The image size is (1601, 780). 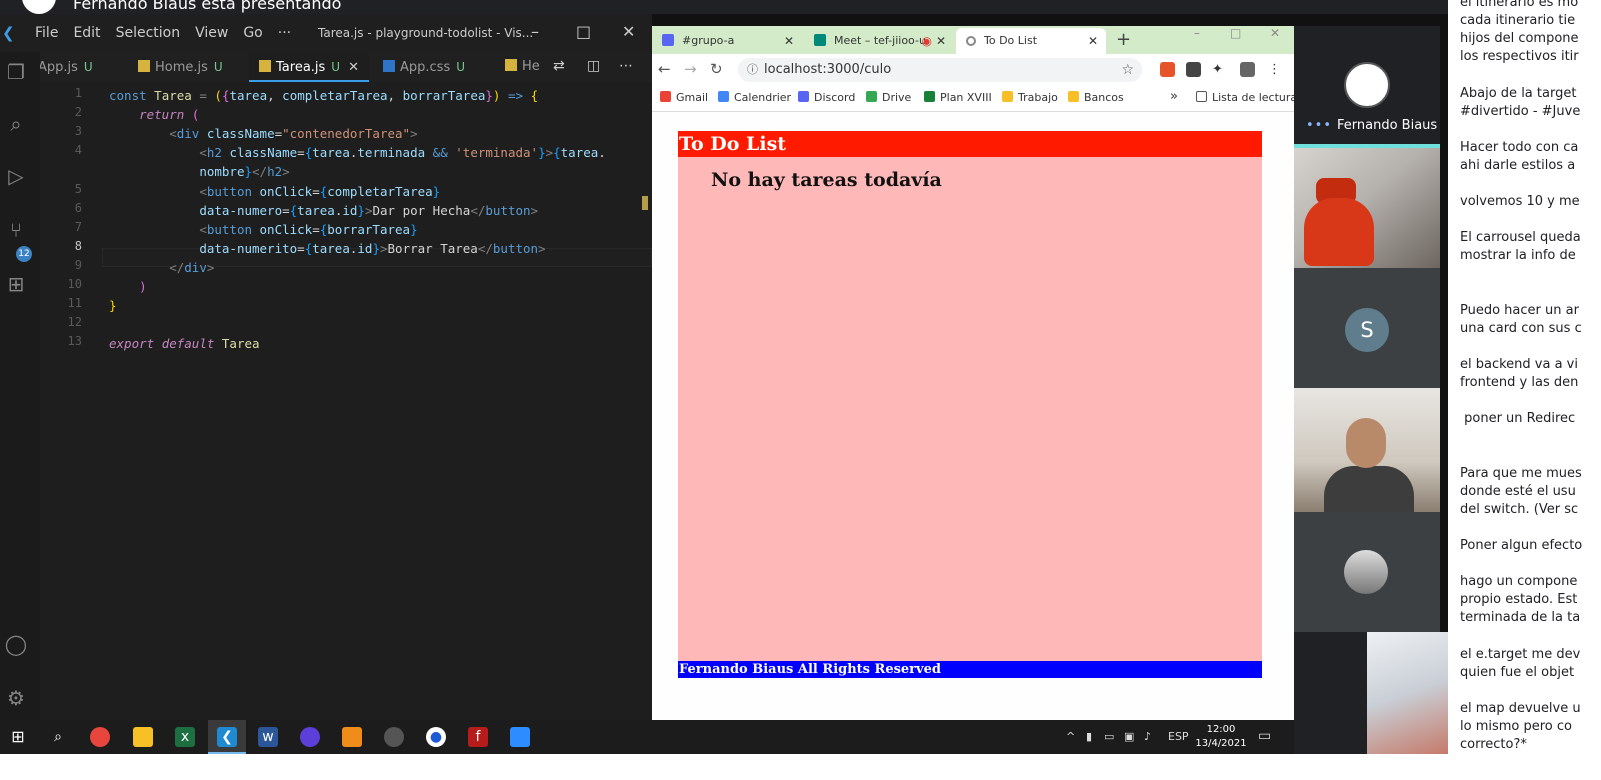 What do you see at coordinates (16, 644) in the screenshot?
I see `account-icon: ◯` at bounding box center [16, 644].